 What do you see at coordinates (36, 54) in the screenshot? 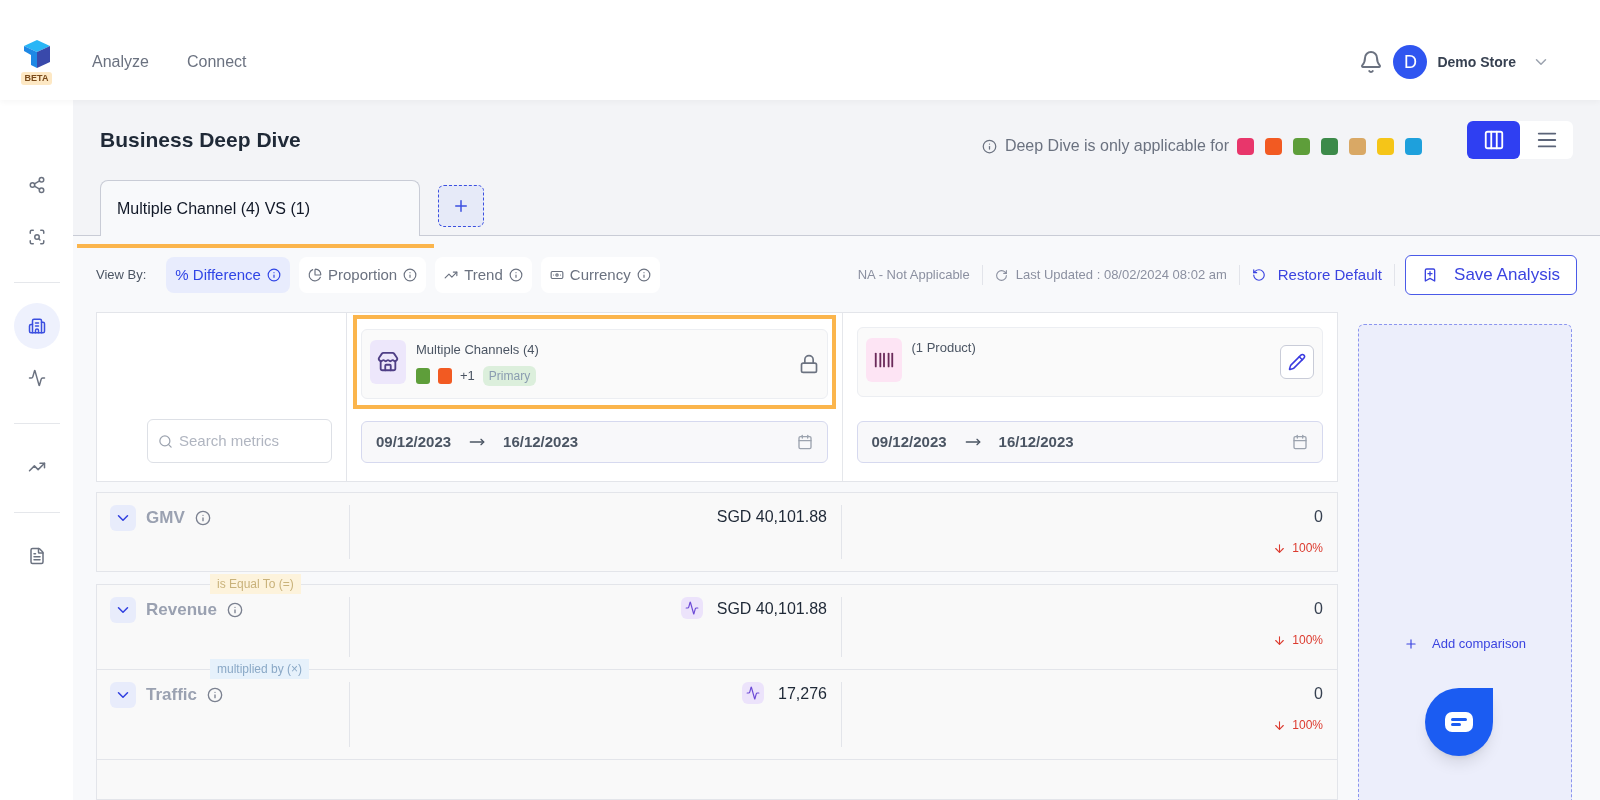
I see `cube-logo-icon` at bounding box center [36, 54].